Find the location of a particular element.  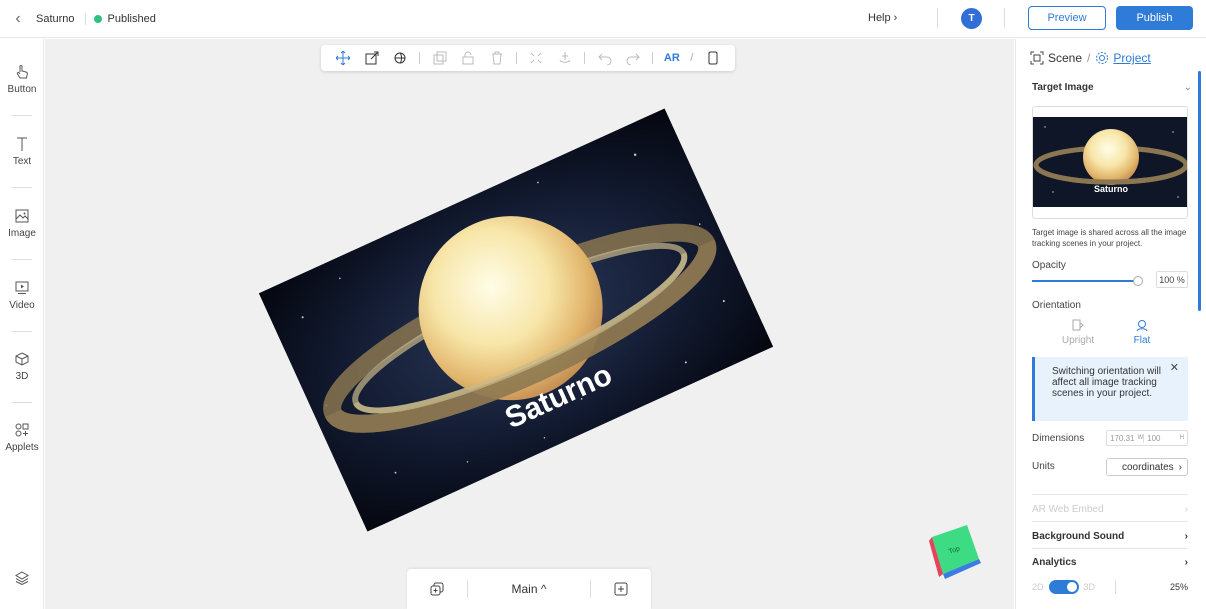

scene-selector: Main ^ is located at coordinates (529, 589).